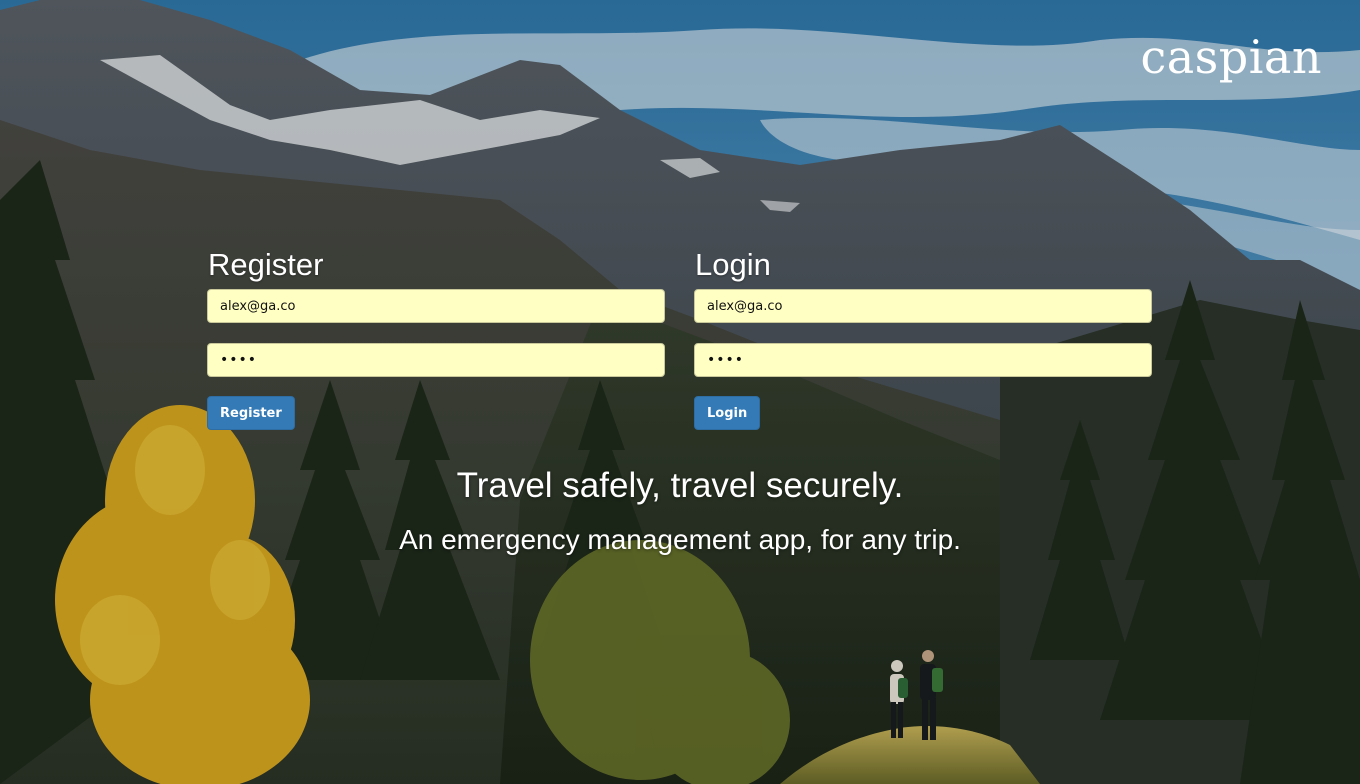 Image resolution: width=1360 pixels, height=784 pixels. What do you see at coordinates (727, 413) in the screenshot?
I see `login-button: Login` at bounding box center [727, 413].